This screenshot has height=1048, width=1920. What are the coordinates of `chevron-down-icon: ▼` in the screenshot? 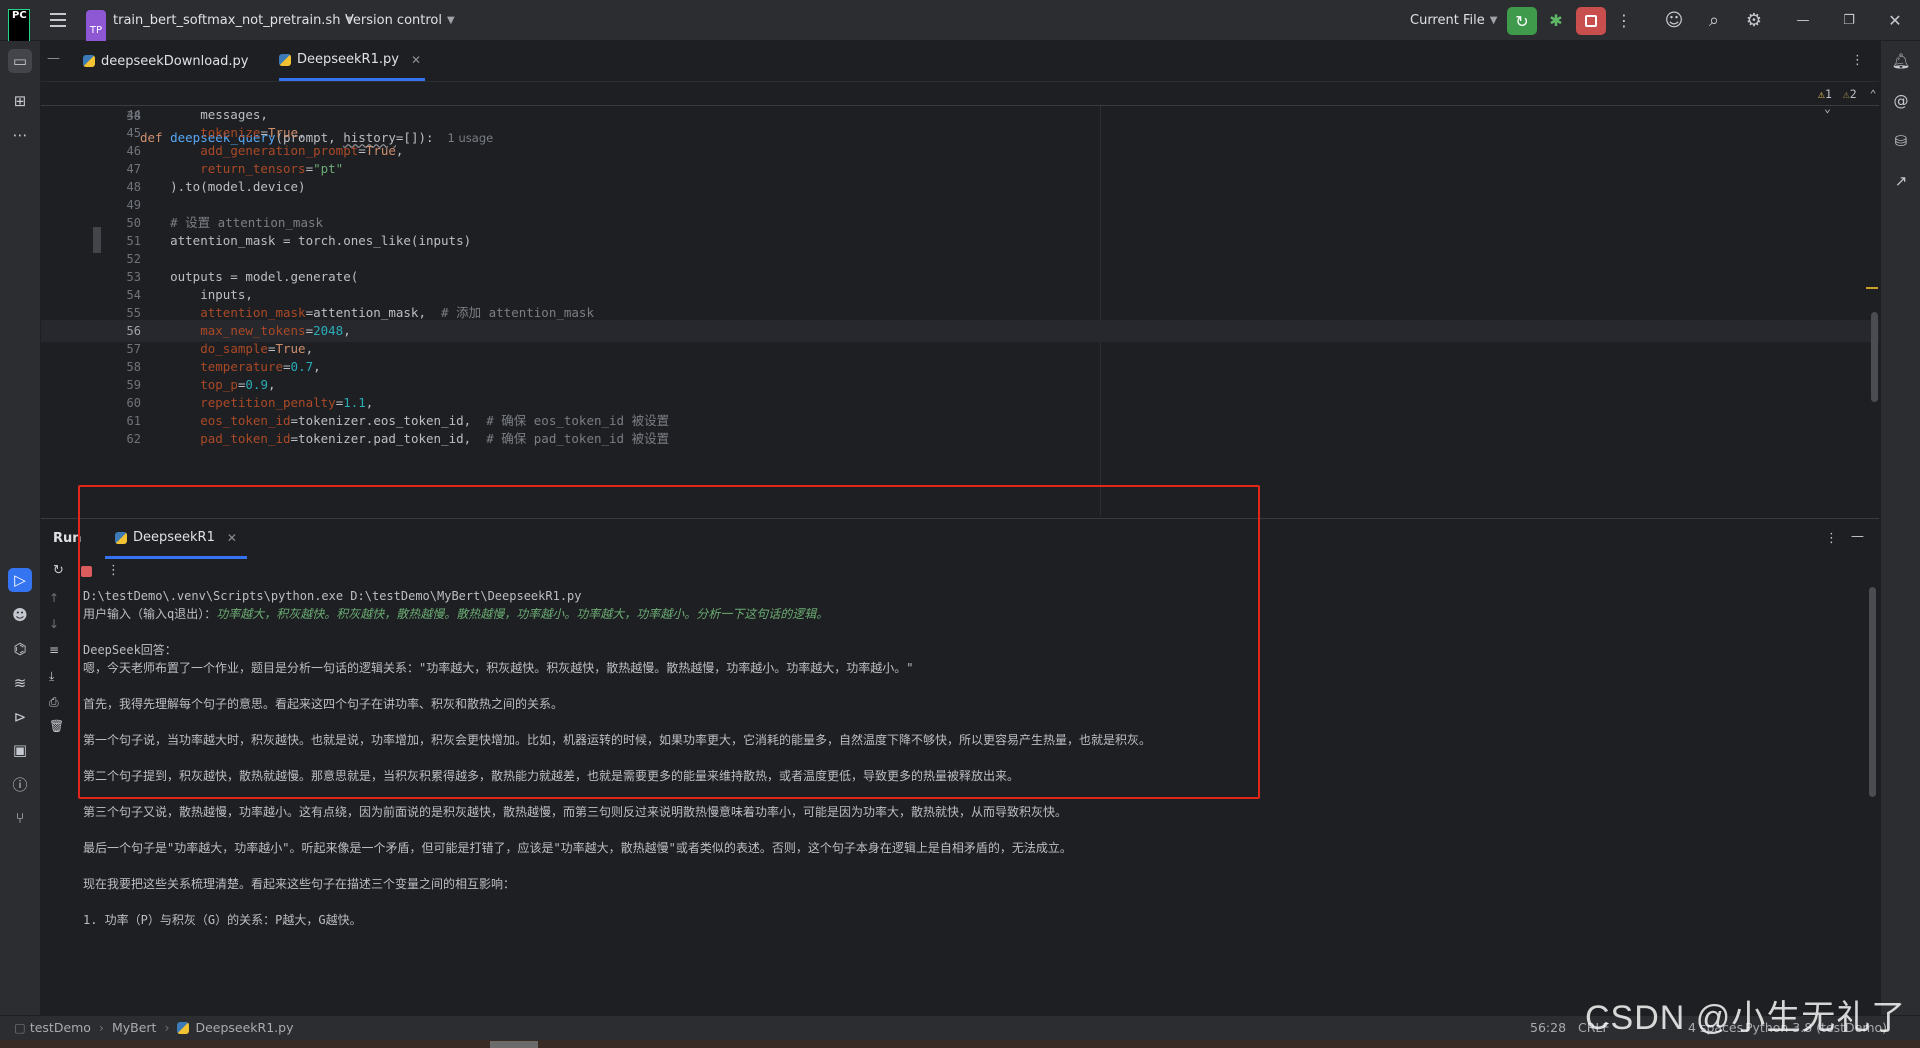 It's located at (451, 20).